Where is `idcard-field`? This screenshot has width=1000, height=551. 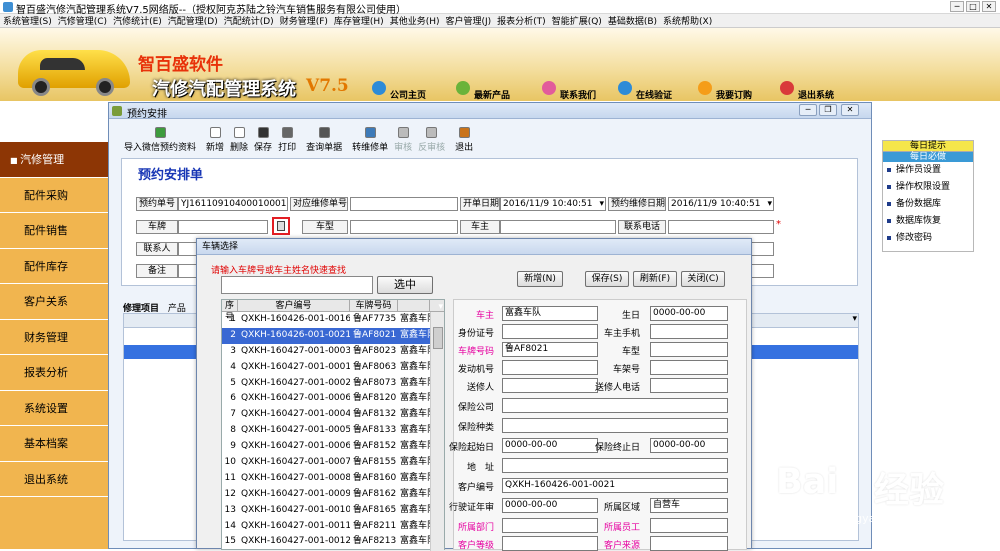 idcard-field is located at coordinates (550, 331).